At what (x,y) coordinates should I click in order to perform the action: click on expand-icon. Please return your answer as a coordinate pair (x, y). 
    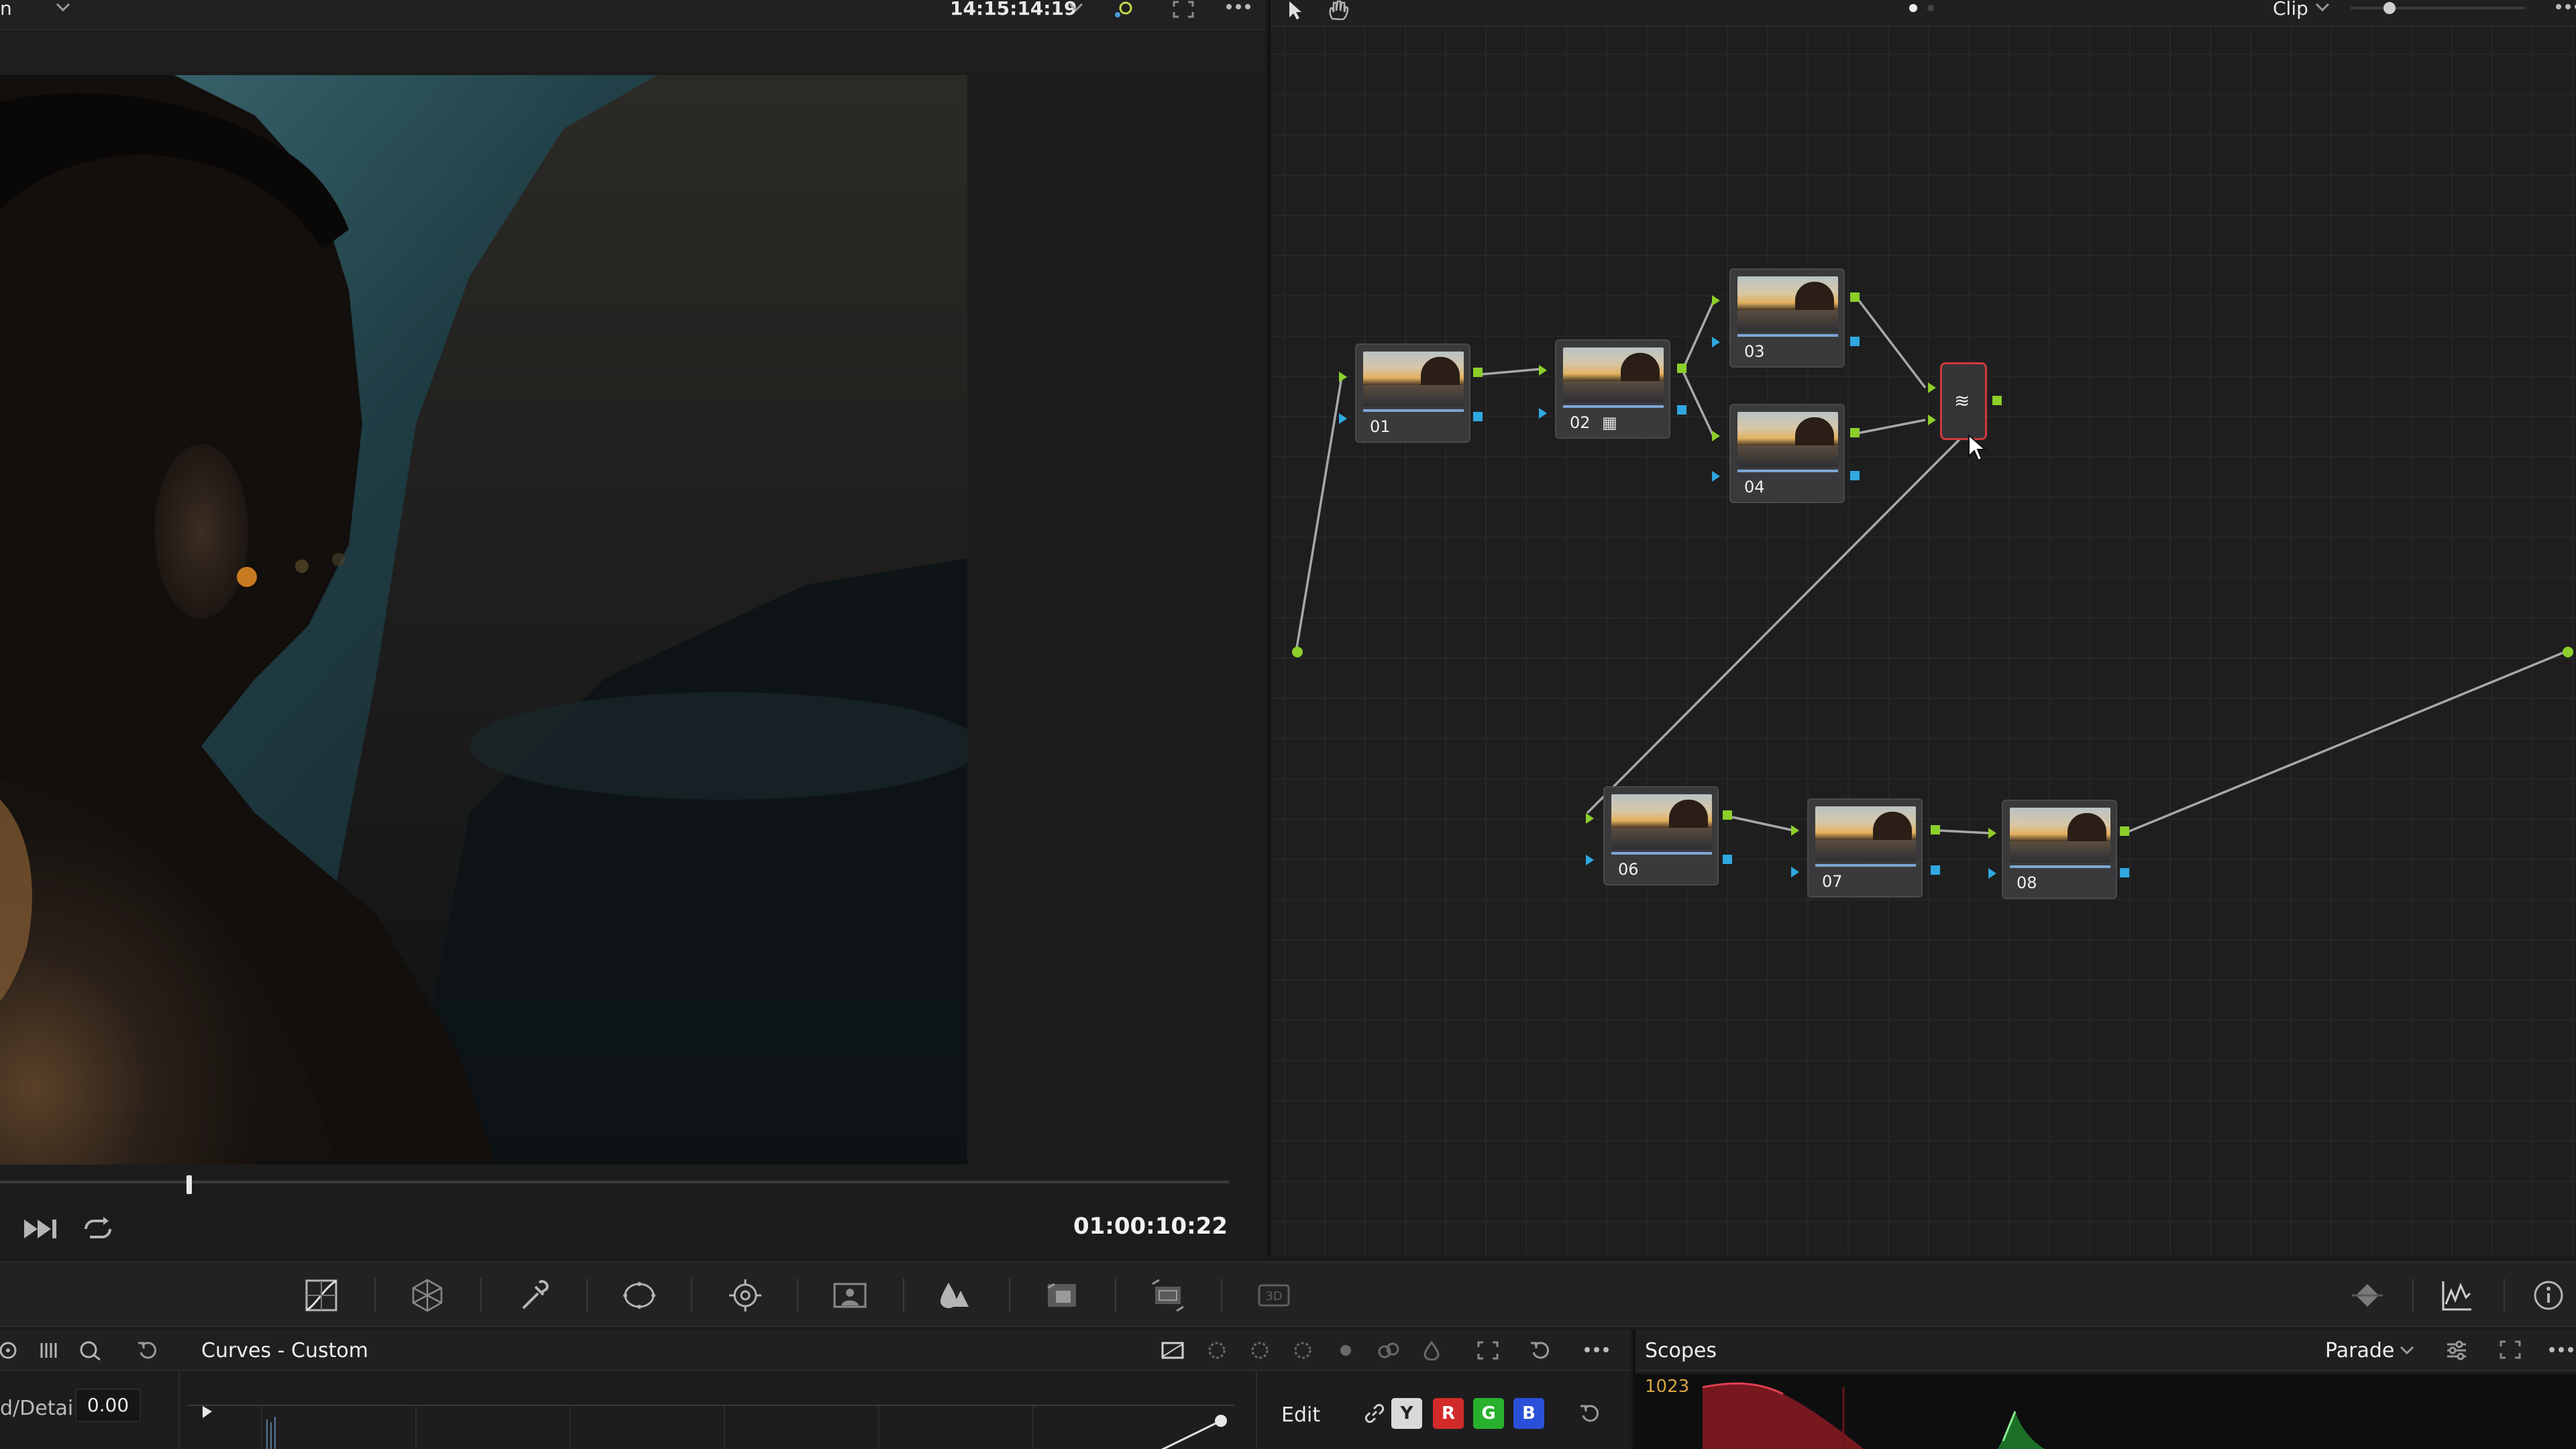
    Looking at the image, I should click on (1488, 1350).